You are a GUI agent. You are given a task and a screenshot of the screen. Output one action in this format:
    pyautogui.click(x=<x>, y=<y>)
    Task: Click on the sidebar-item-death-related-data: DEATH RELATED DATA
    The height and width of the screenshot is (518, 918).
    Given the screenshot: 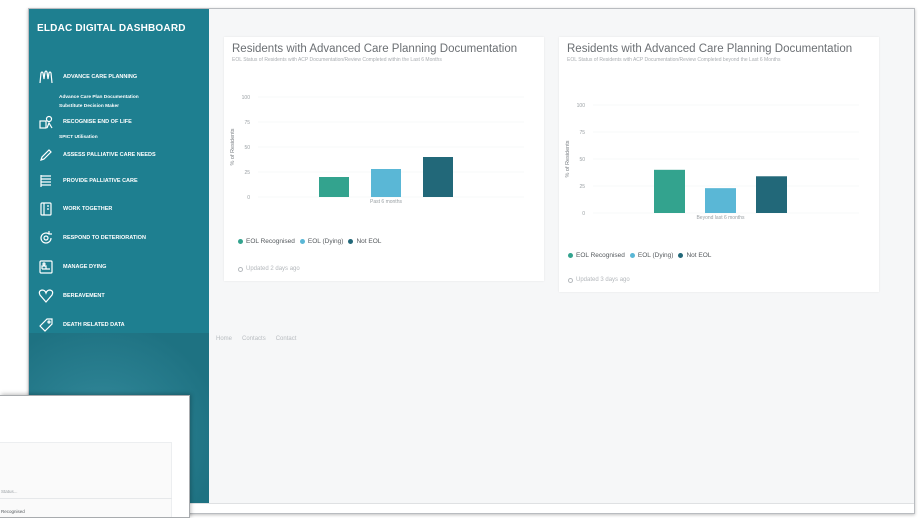 What is the action you would take?
    pyautogui.click(x=119, y=324)
    